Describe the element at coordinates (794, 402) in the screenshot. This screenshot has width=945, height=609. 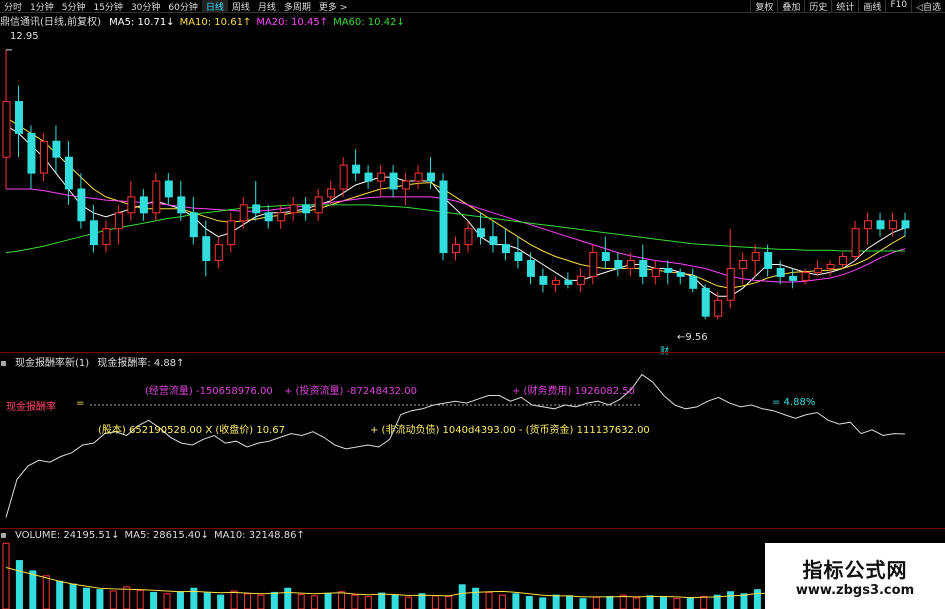
I see `indicator-current-value: = 4.88%` at that location.